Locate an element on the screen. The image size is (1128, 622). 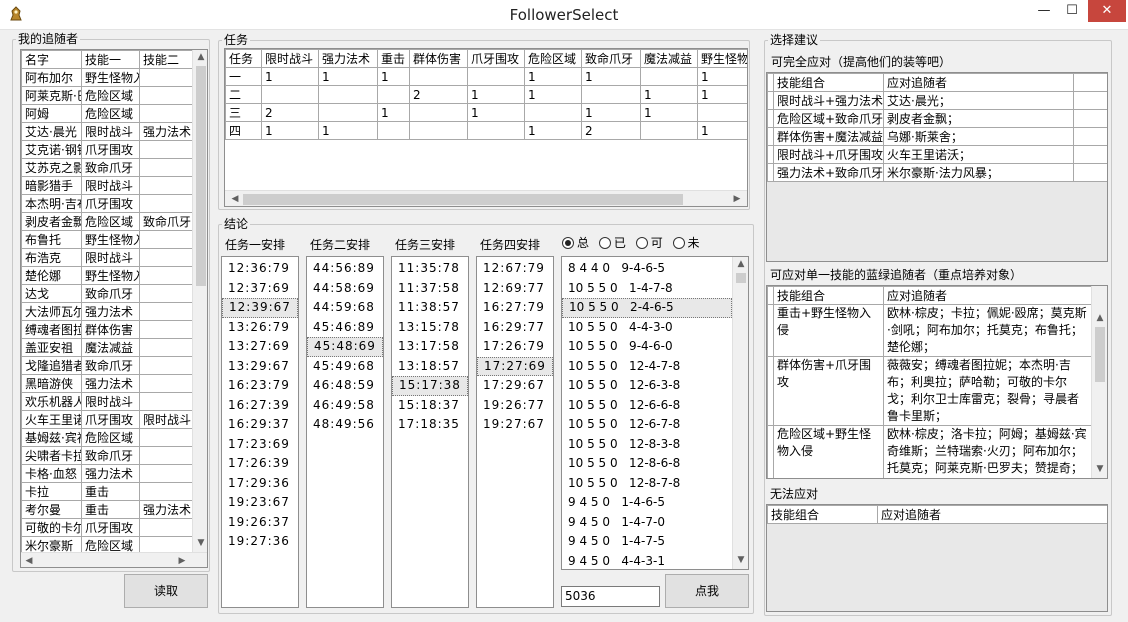
table-row: 限时战斗+爪牙围攻 火车王里诺沃； is located at coordinates (937, 154).